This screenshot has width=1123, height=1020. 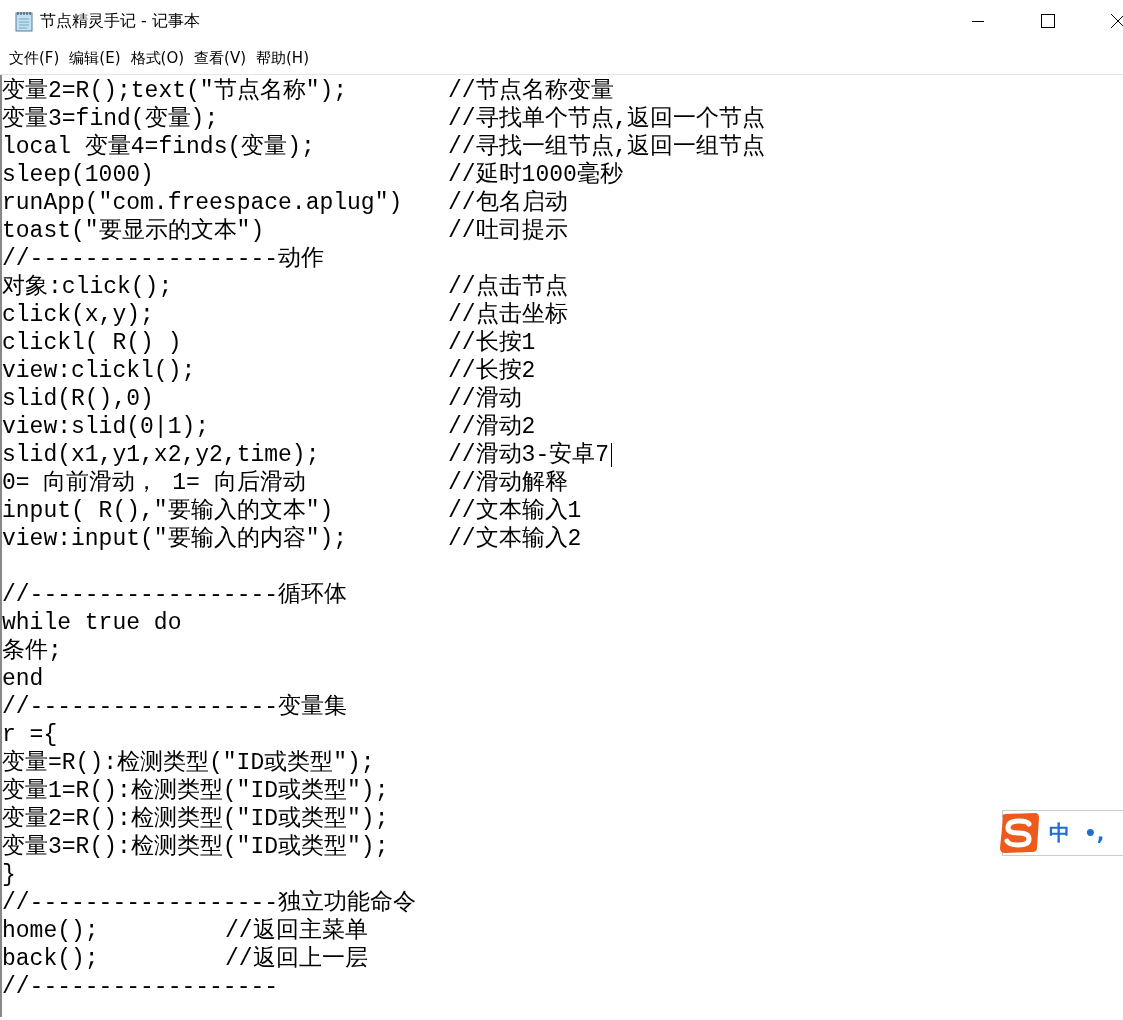 I want to click on menu-item: 帮助(H), so click(x=282, y=58).